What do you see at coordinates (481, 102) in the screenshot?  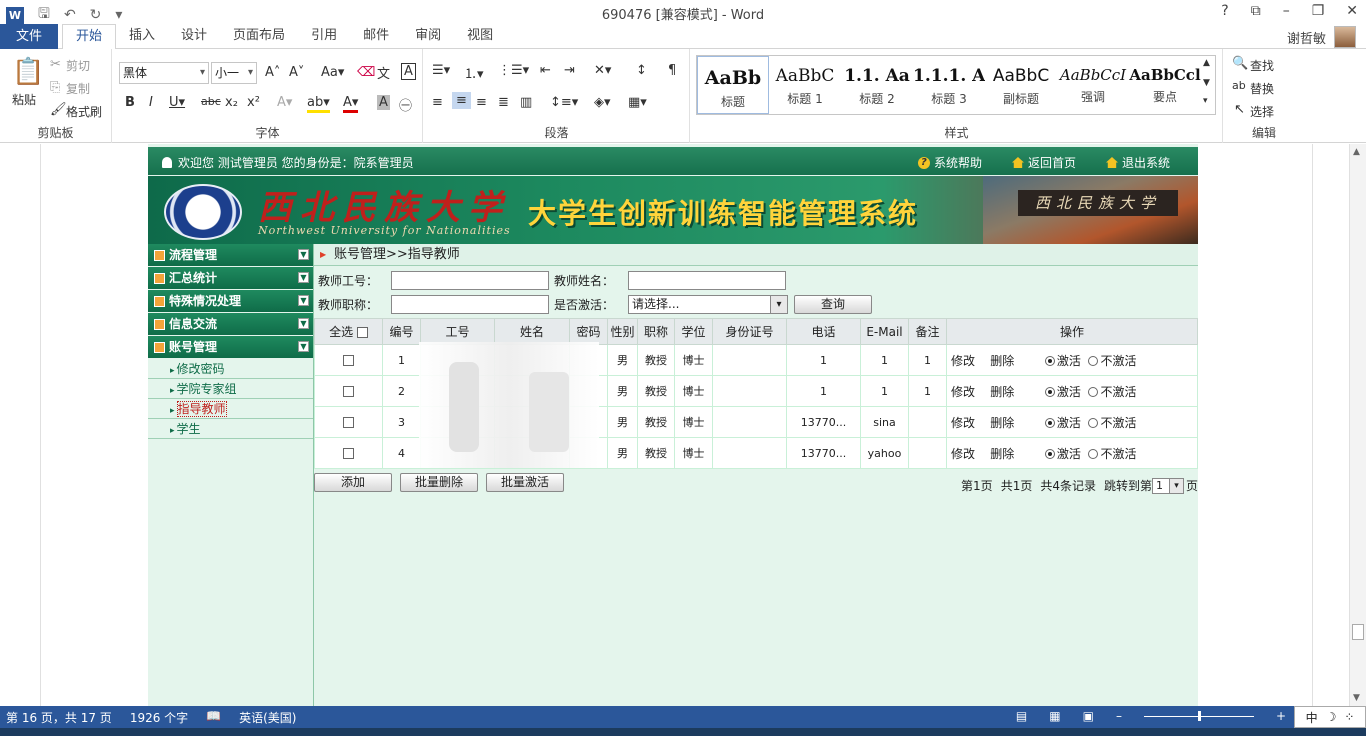 I see `align-right-icon: ≡` at bounding box center [481, 102].